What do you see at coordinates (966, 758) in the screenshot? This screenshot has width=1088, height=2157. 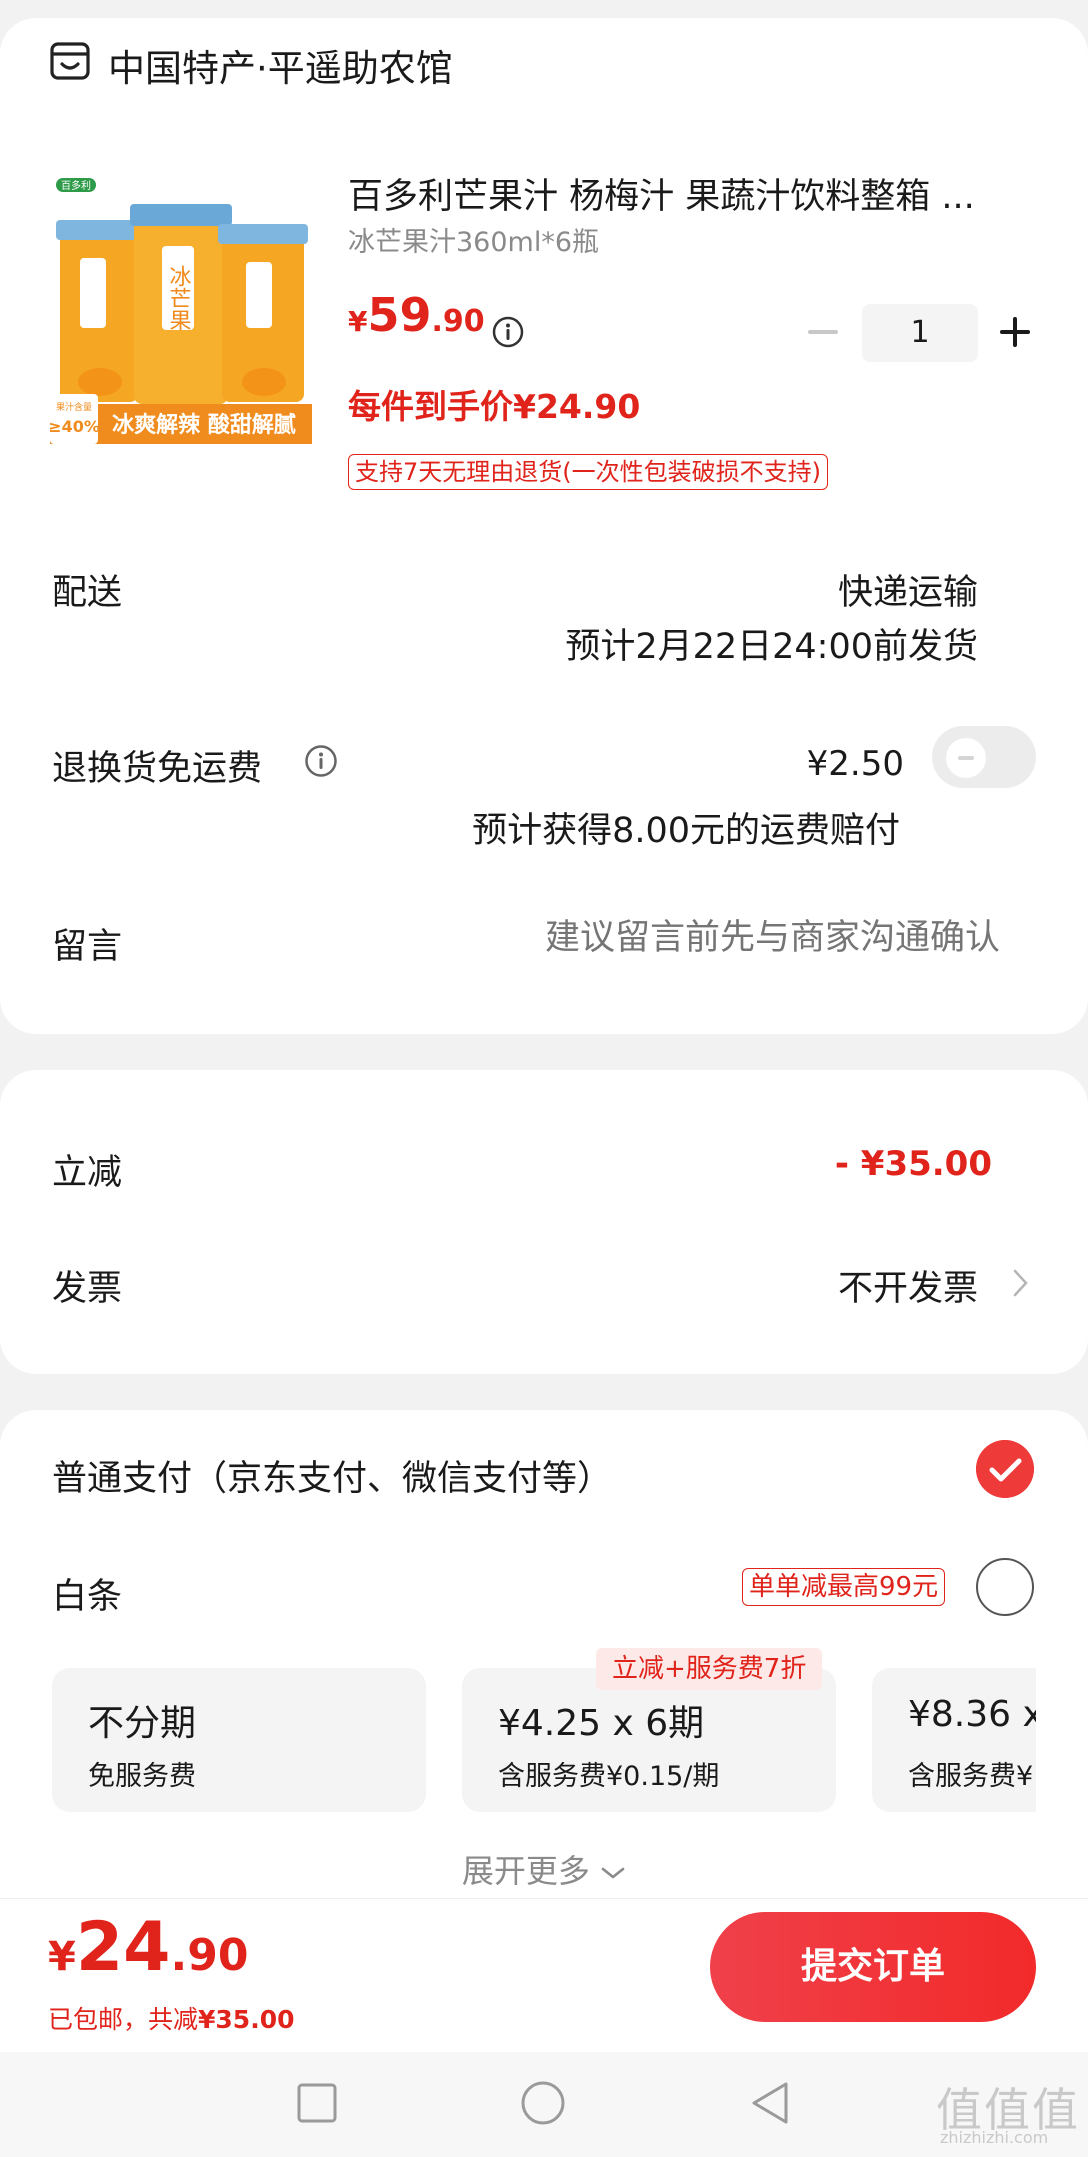 I see `toggle-knob` at bounding box center [966, 758].